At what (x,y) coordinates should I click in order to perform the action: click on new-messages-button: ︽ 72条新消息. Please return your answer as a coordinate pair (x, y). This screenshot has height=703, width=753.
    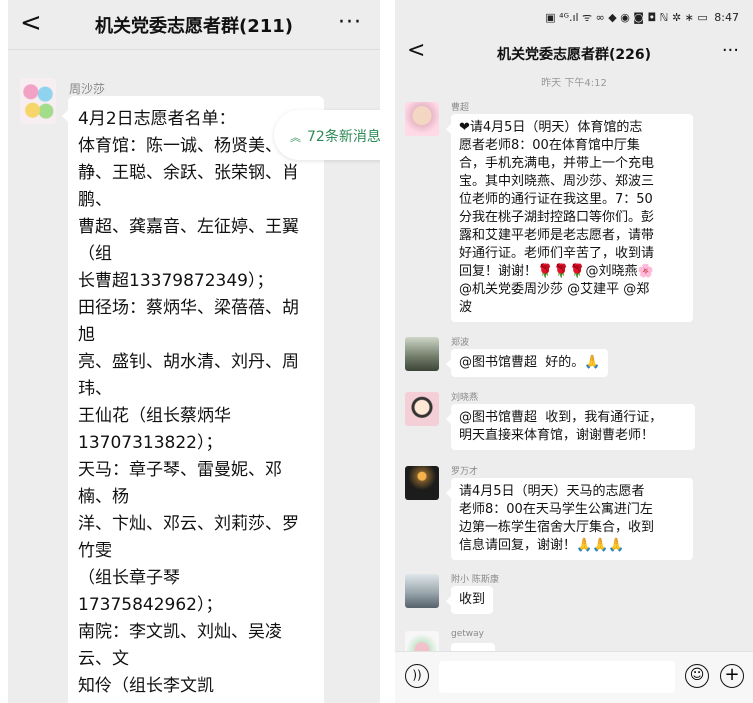
    Looking at the image, I should click on (327, 135).